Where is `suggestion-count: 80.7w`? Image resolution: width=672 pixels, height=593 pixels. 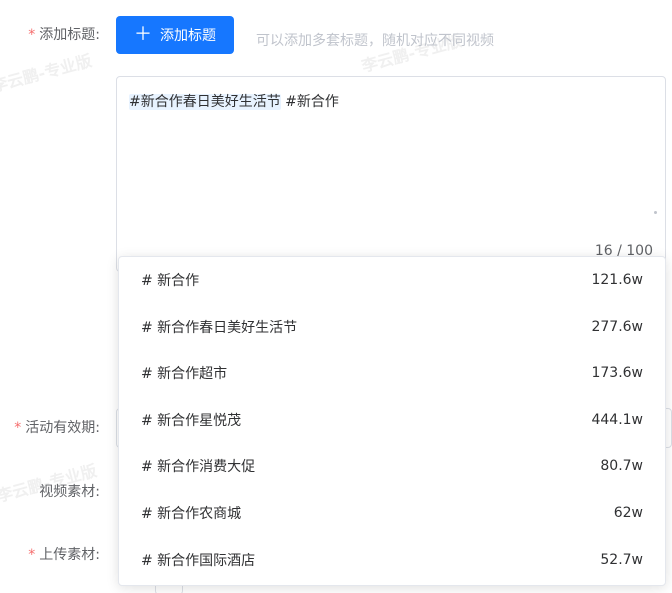 suggestion-count: 80.7w is located at coordinates (621, 466).